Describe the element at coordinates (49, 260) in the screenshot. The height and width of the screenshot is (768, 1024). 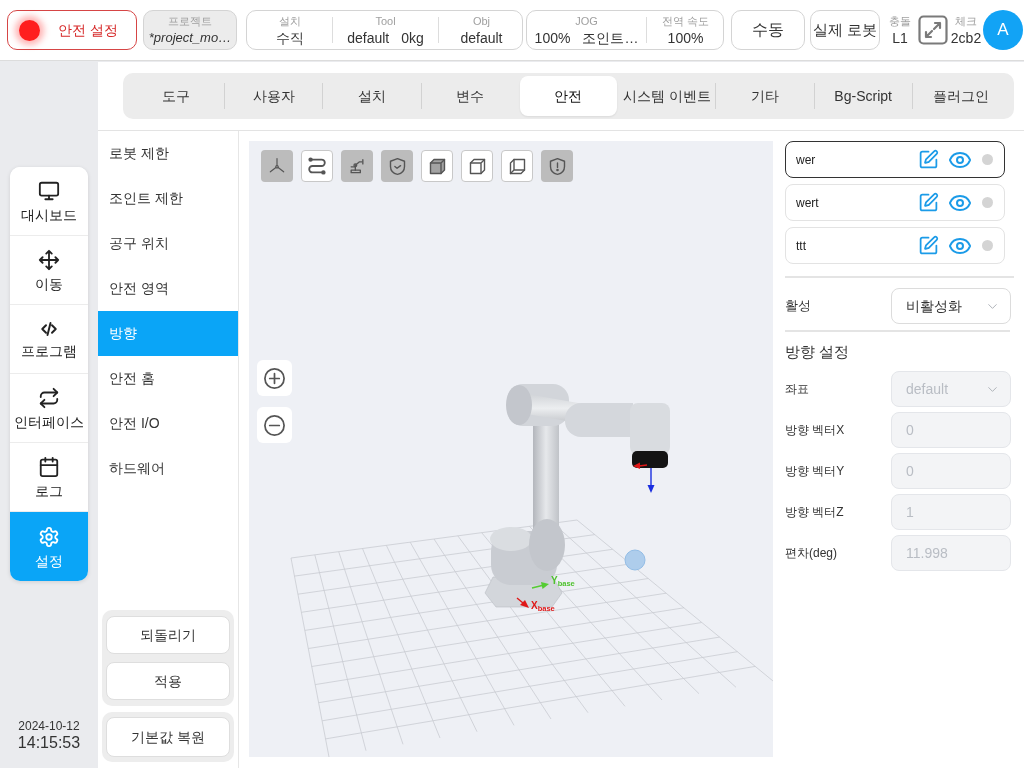
I see `move-icon` at that location.